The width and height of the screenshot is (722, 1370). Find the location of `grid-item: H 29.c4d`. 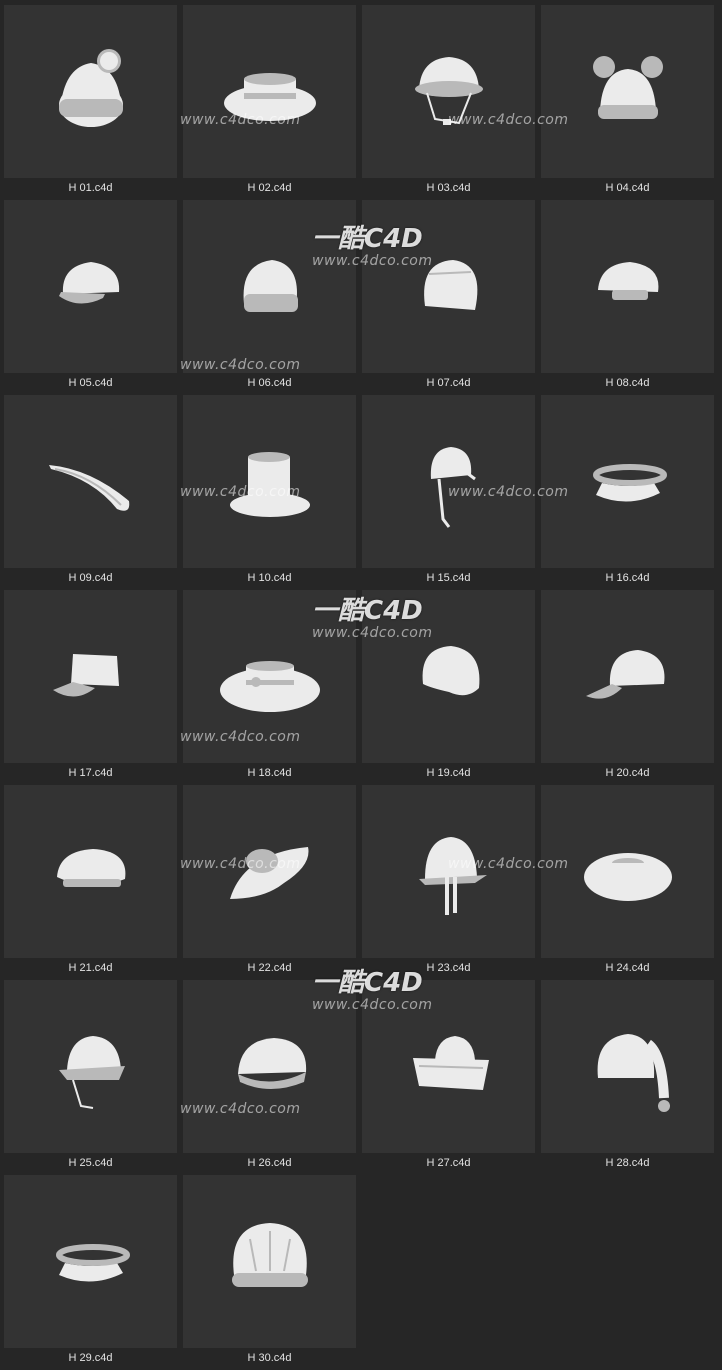

grid-item: H 29.c4d is located at coordinates (90, 1272).